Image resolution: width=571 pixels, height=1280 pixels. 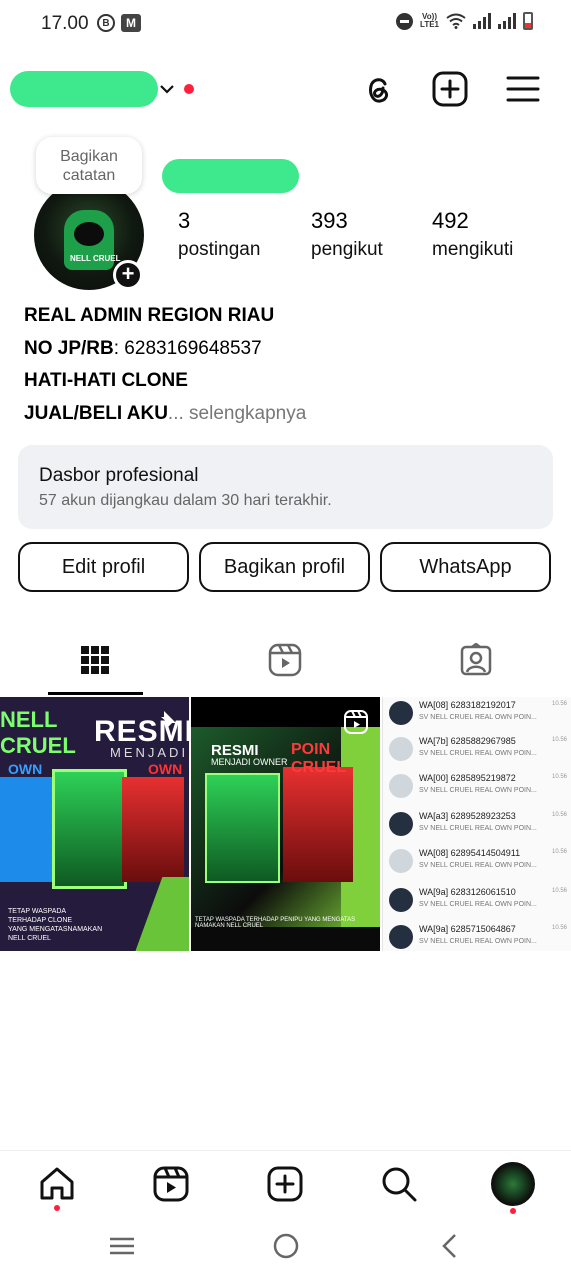 I want to click on home-icon, so click(x=57, y=1184).